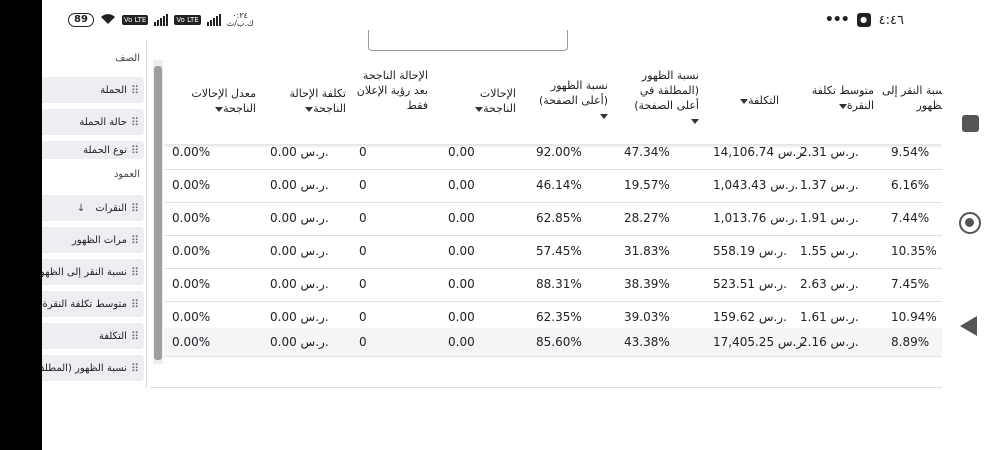  What do you see at coordinates (81, 20) in the screenshot?
I see `battery-indicator: 89` at bounding box center [81, 20].